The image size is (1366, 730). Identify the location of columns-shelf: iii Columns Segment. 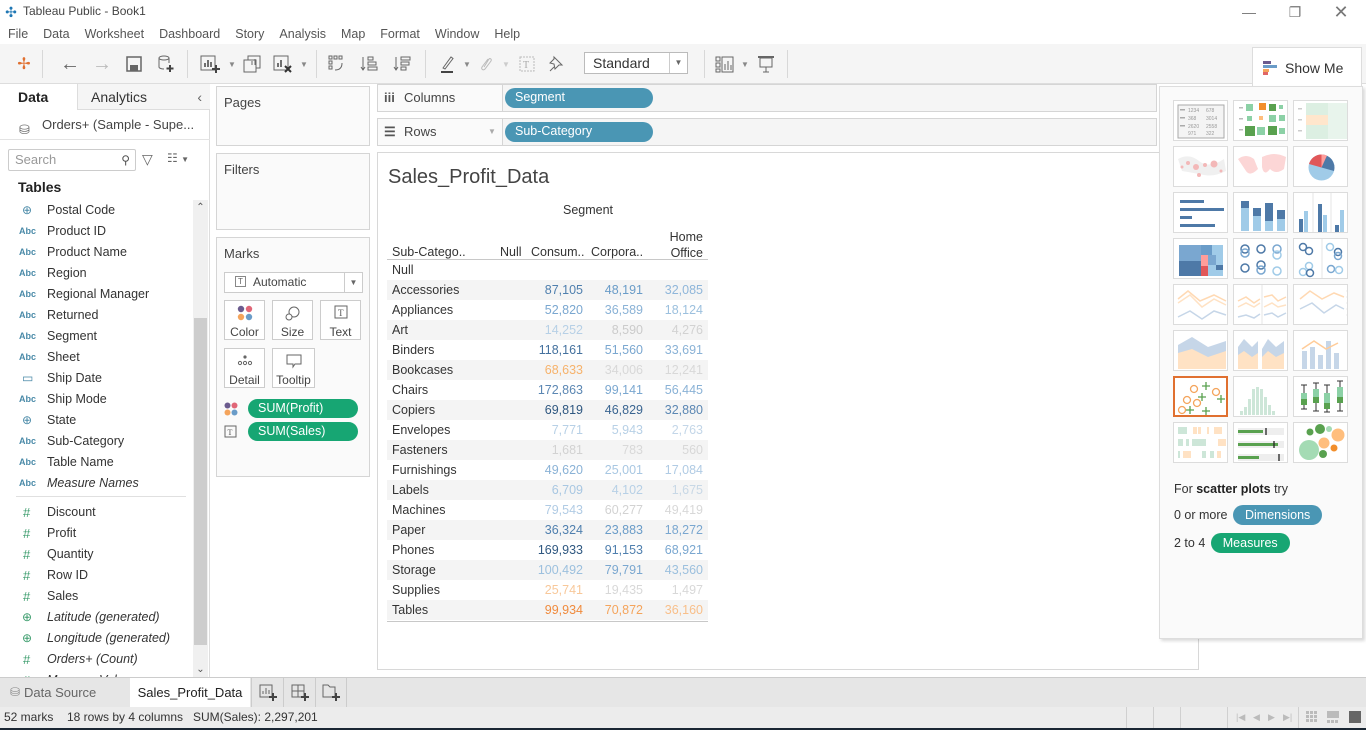
(767, 98).